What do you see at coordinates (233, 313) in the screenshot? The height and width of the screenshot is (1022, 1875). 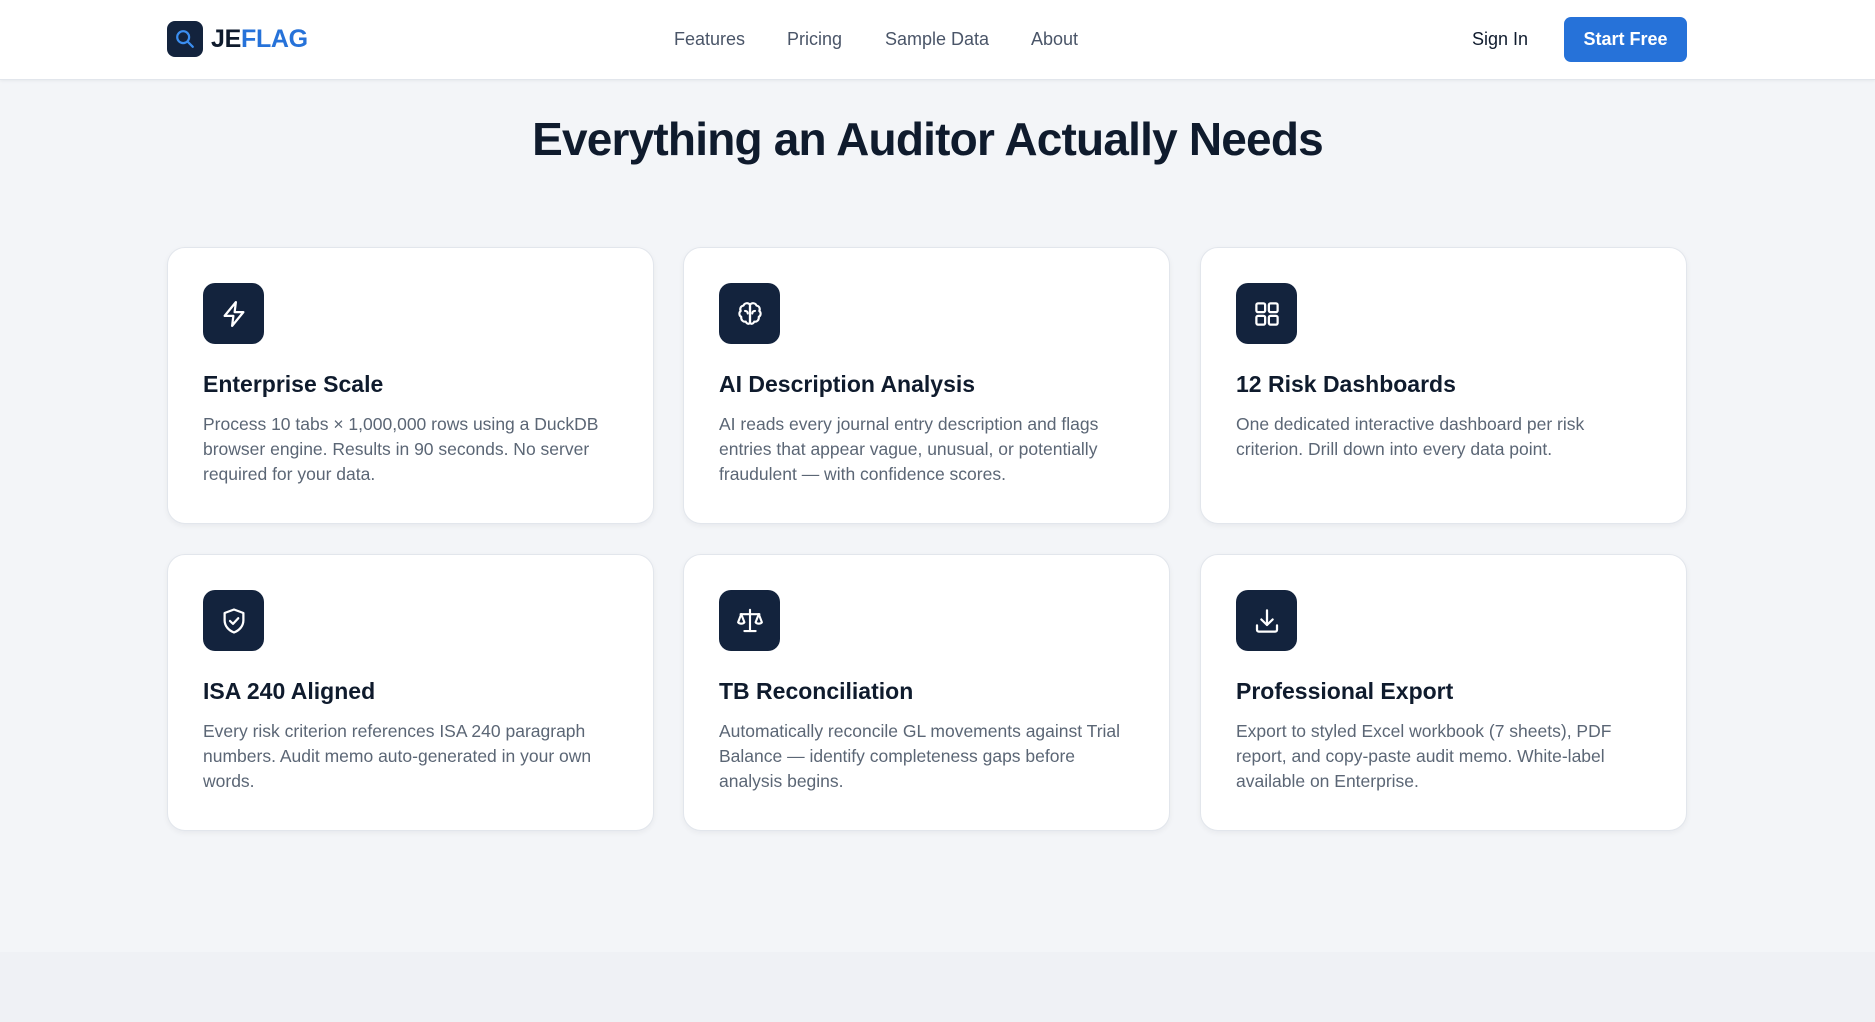 I see `lightning-icon` at bounding box center [233, 313].